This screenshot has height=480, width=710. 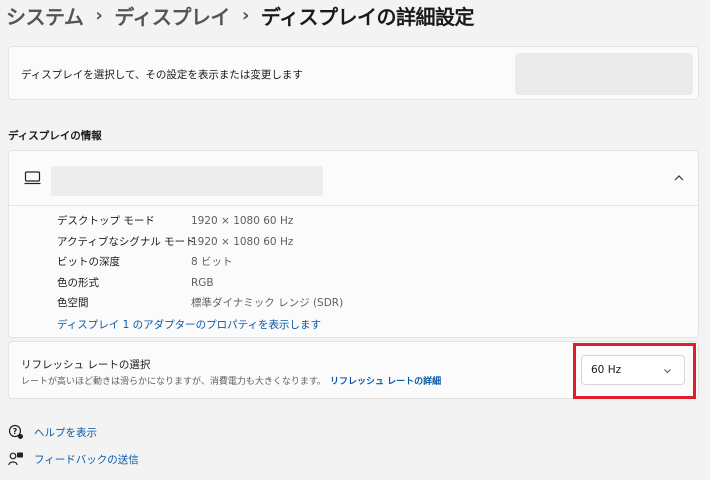 I want to click on display-selector-dropdown, so click(x=604, y=74).